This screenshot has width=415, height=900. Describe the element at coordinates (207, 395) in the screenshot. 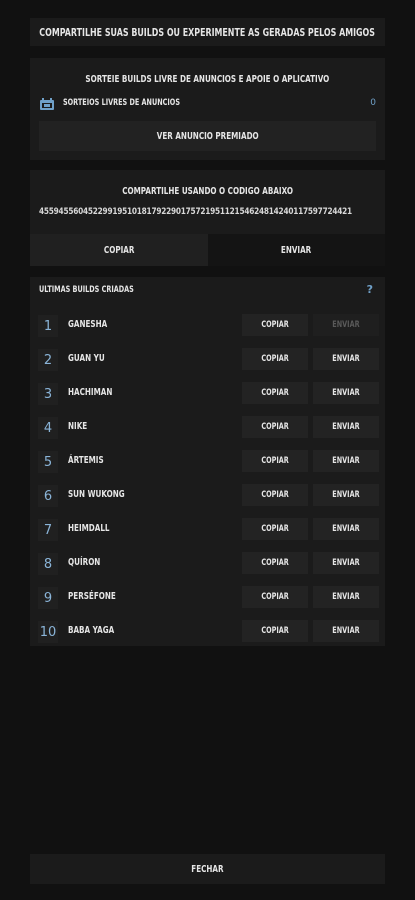

I see `build-row: 3 HACHIMAN COPIAR ENVIAR` at that location.